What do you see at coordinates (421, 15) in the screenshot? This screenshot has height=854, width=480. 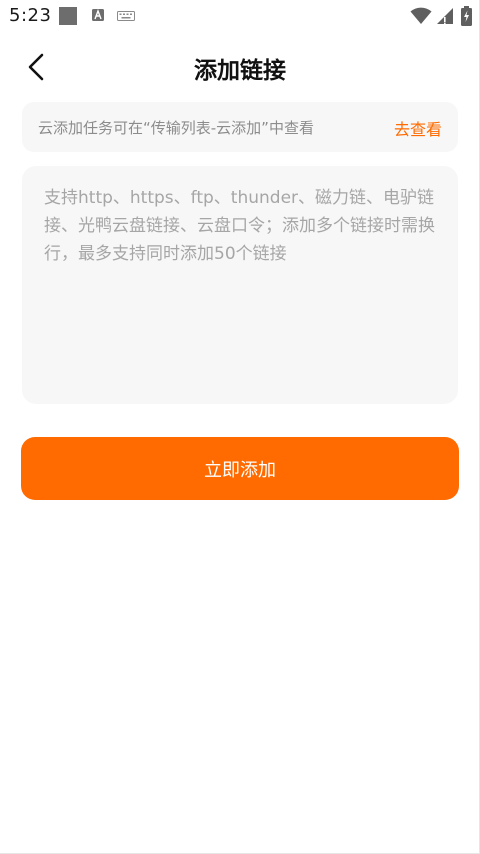 I see `wifi-icon` at bounding box center [421, 15].